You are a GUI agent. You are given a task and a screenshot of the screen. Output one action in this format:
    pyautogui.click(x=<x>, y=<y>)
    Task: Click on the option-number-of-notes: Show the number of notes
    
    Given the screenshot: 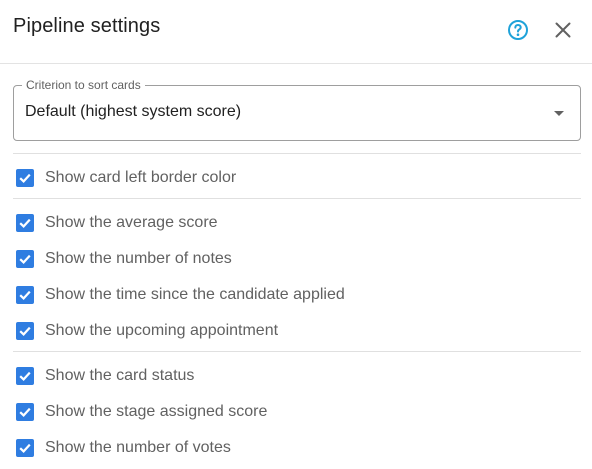 What is the action you would take?
    pyautogui.click(x=124, y=259)
    